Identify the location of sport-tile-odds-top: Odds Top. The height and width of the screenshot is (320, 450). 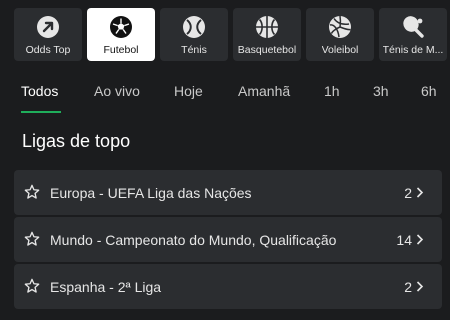
(48, 34).